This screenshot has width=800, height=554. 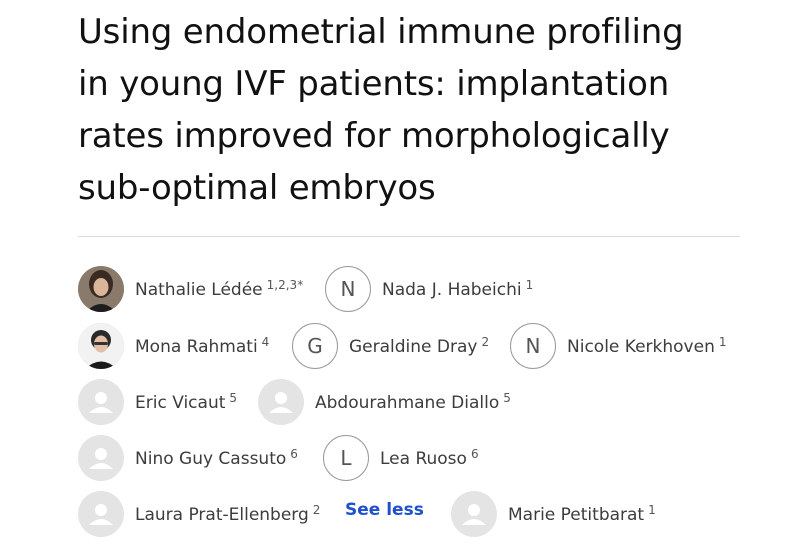 I want to click on author-lea-ruoso: L Lea Ruoso 6, so click(x=401, y=458).